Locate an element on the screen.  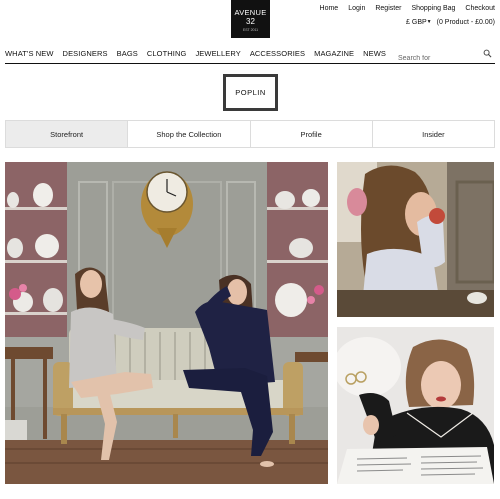
tab-profile: Profile is located at coordinates (310, 134).